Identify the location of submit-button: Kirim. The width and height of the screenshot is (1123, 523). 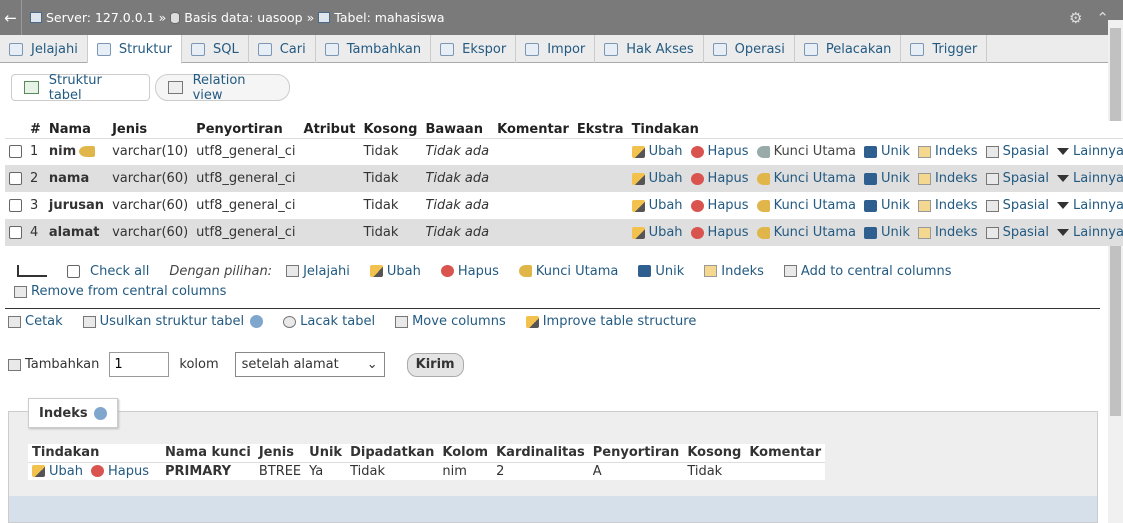
(435, 364).